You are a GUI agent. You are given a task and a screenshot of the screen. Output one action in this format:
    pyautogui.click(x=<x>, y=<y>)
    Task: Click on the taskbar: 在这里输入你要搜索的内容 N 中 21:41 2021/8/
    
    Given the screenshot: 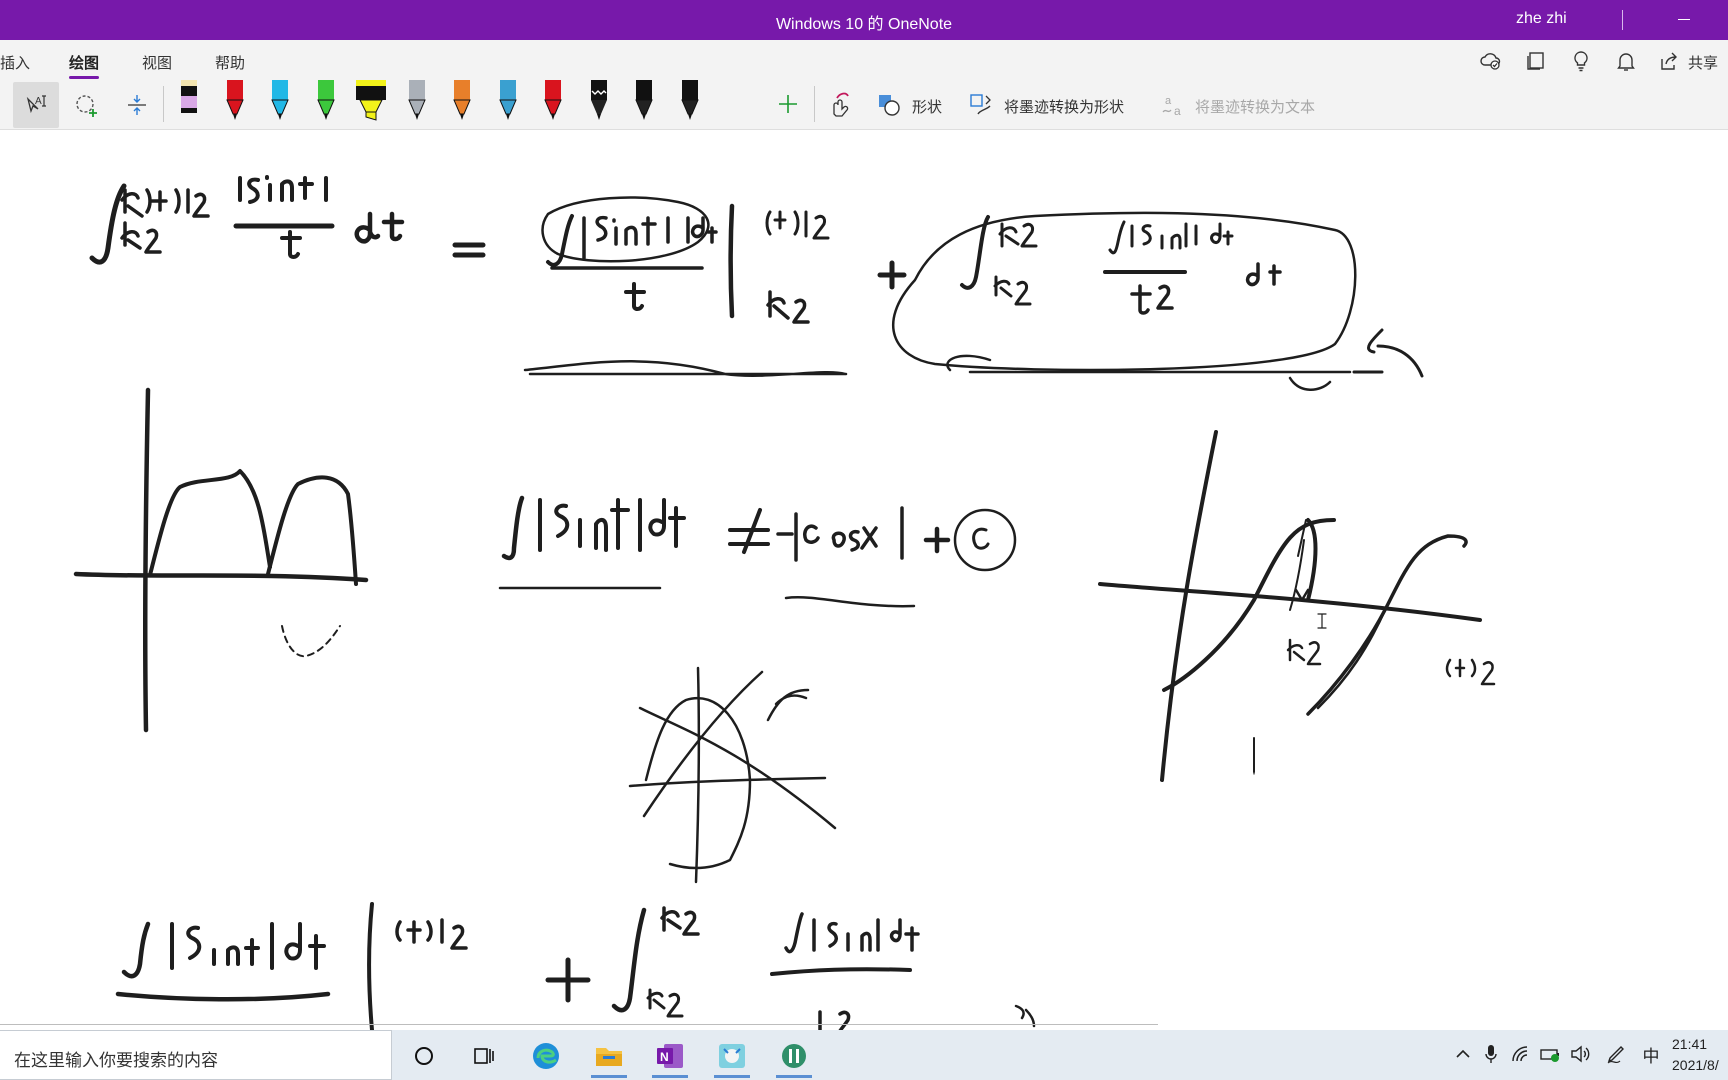 What is the action you would take?
    pyautogui.click(x=864, y=1055)
    